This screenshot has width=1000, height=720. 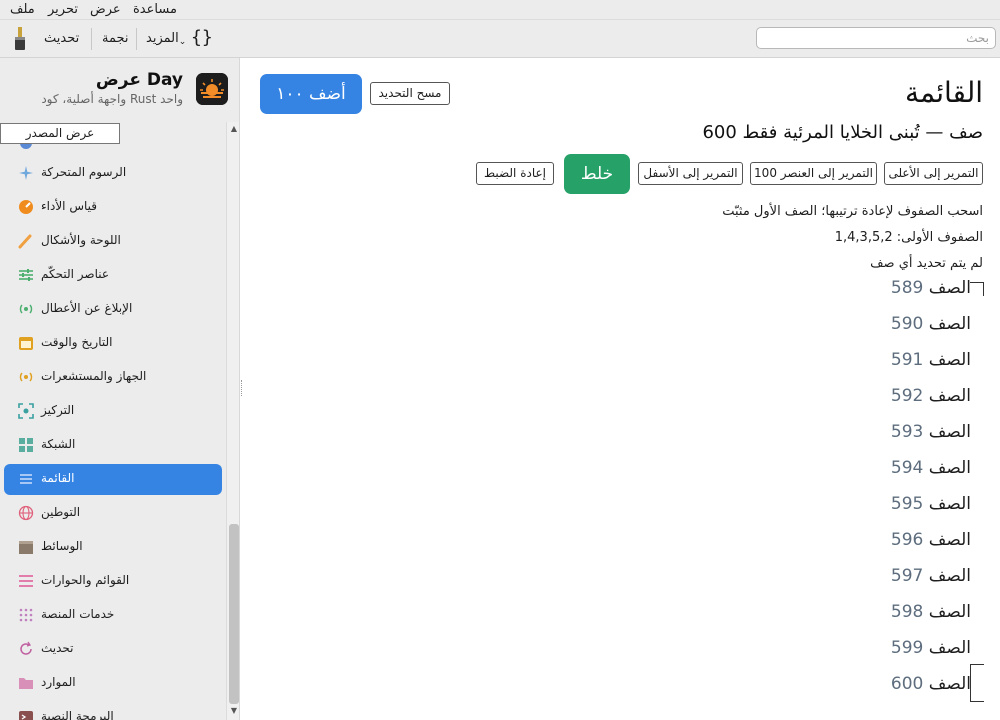 I want to click on clapper-icon, so click(x=26, y=547).